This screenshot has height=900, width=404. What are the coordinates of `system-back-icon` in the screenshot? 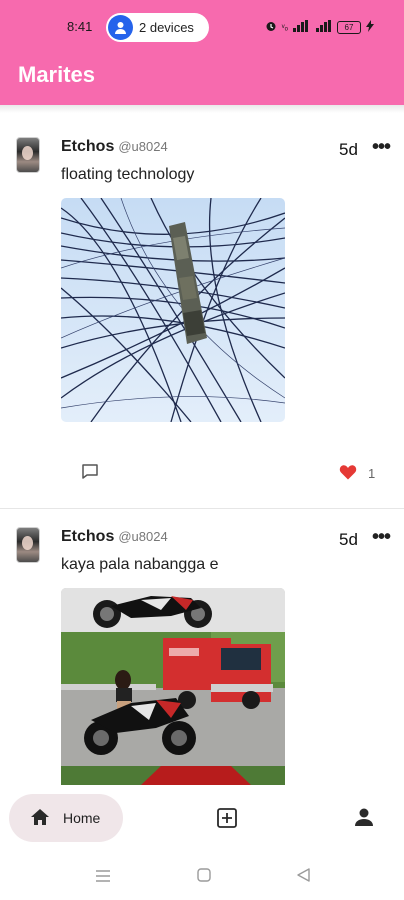 It's located at (303, 877).